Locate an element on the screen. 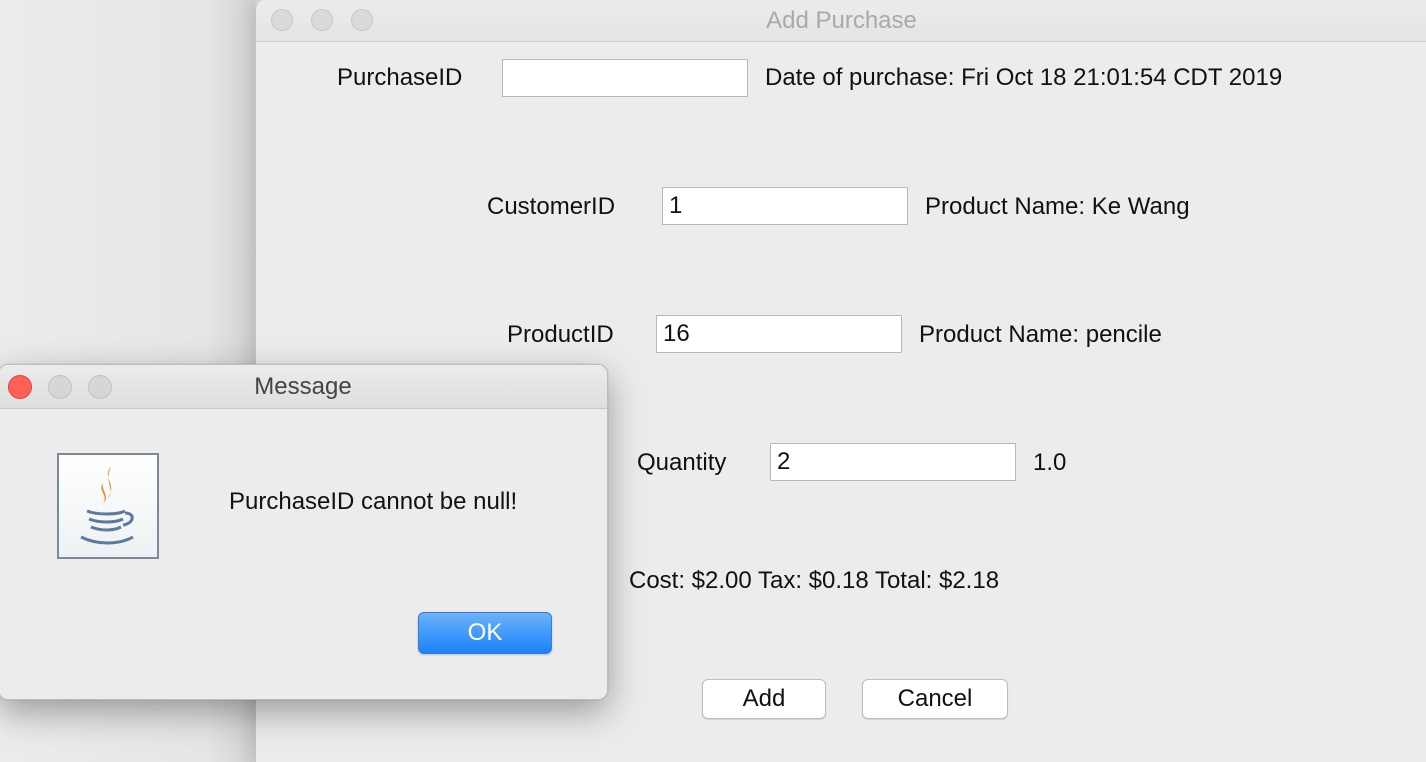 This screenshot has width=1426, height=762. window-titlebar: Add Purchase is located at coordinates (841, 21).